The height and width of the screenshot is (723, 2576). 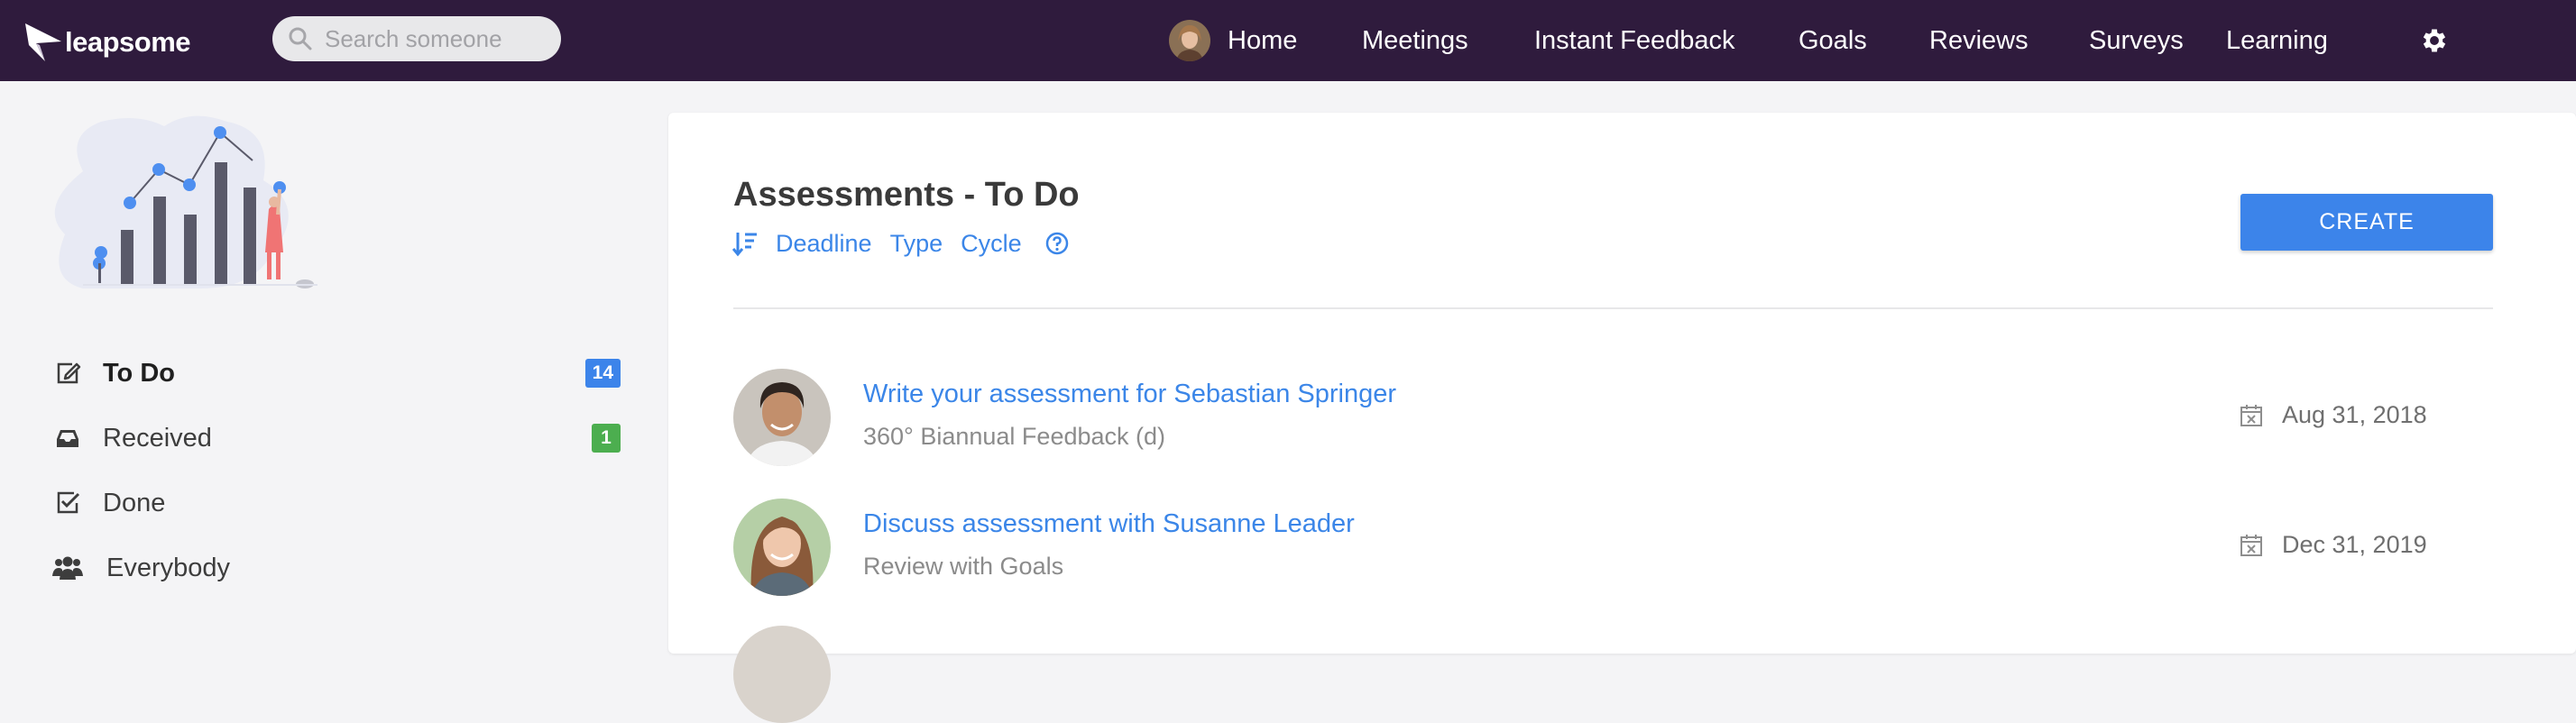 What do you see at coordinates (68, 373) in the screenshot?
I see `edit-icon` at bounding box center [68, 373].